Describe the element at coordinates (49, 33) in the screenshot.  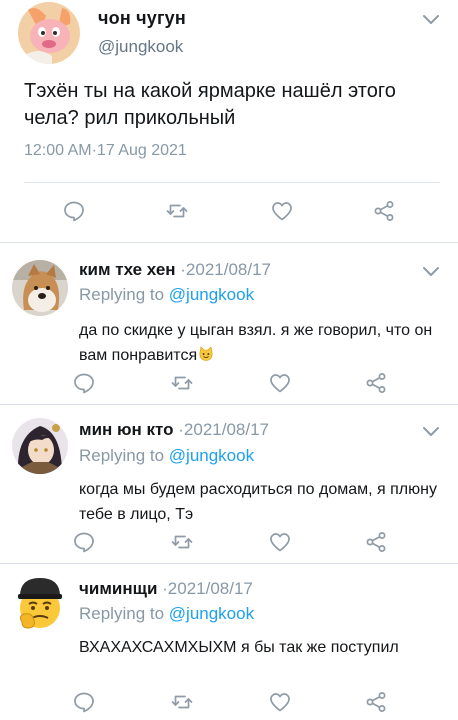
I see `author-avatar` at that location.